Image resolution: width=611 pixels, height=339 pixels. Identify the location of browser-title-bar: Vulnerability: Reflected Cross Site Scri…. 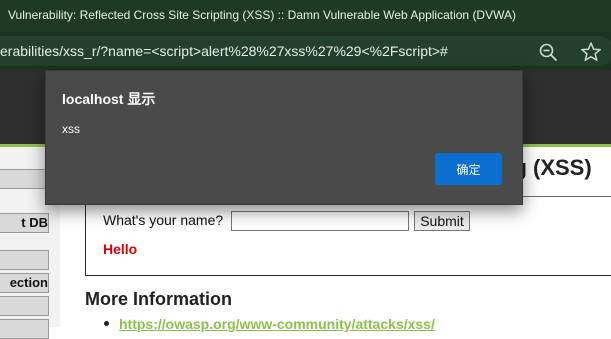
(305, 16).